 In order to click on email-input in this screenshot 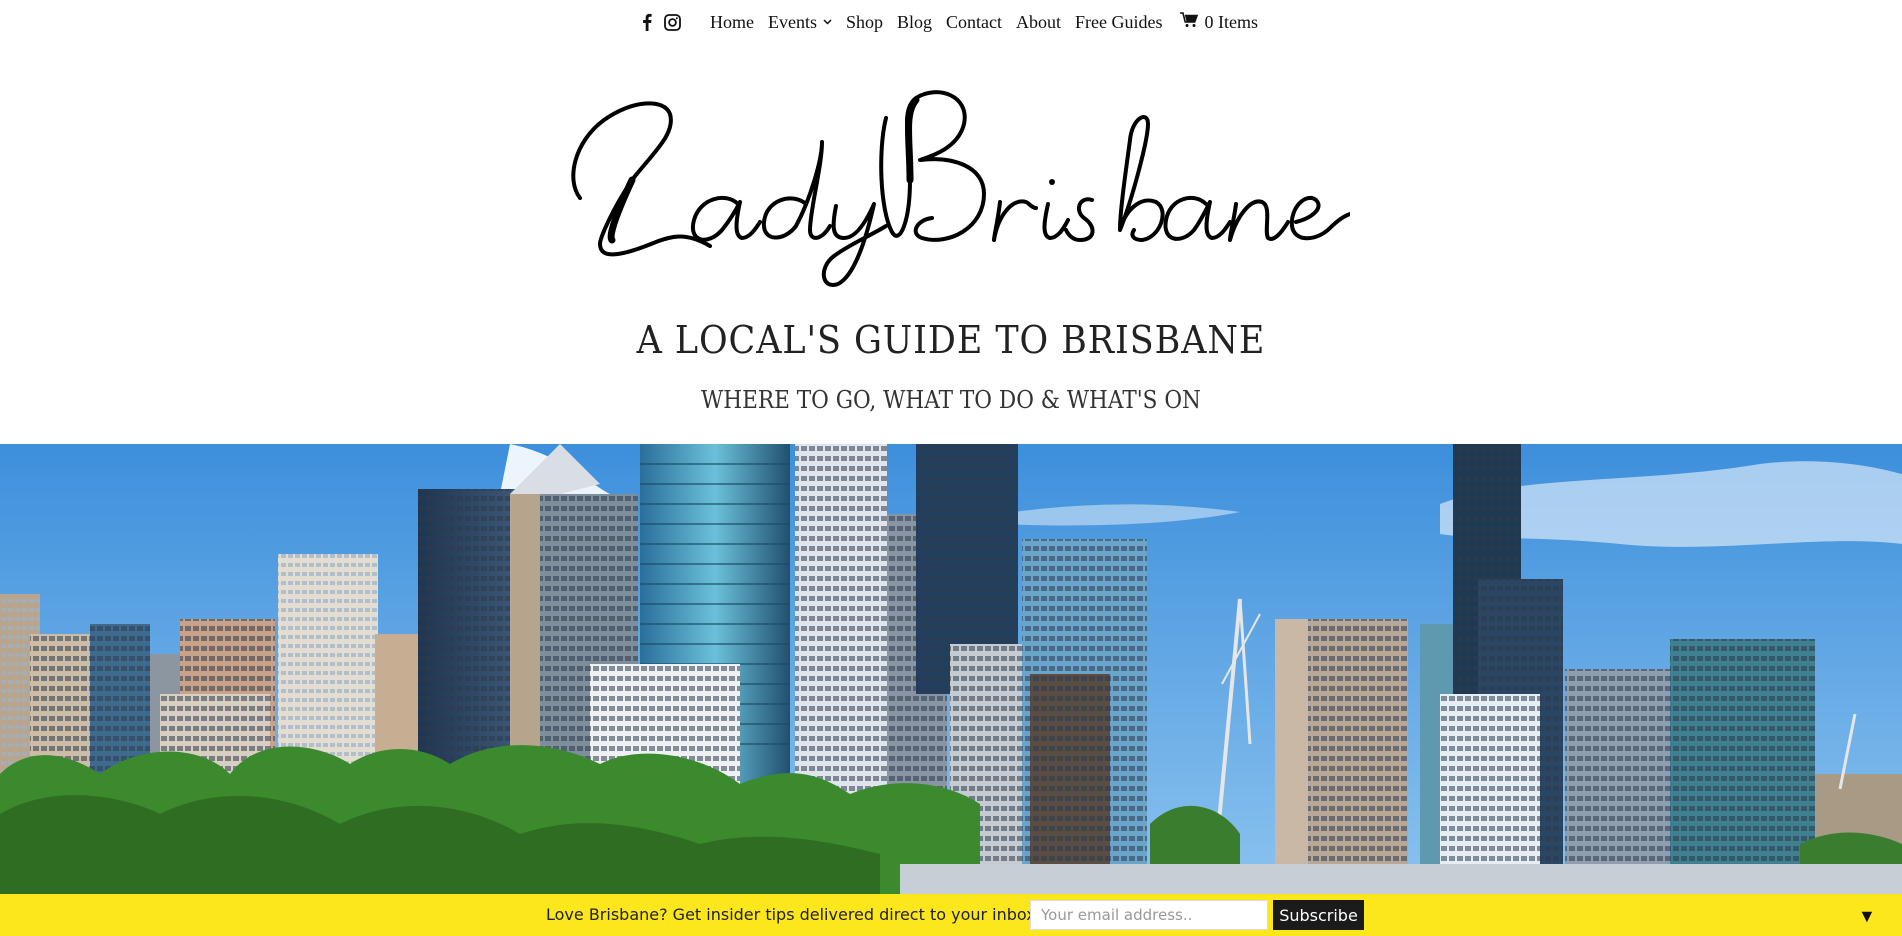, I will do `click(1149, 915)`.